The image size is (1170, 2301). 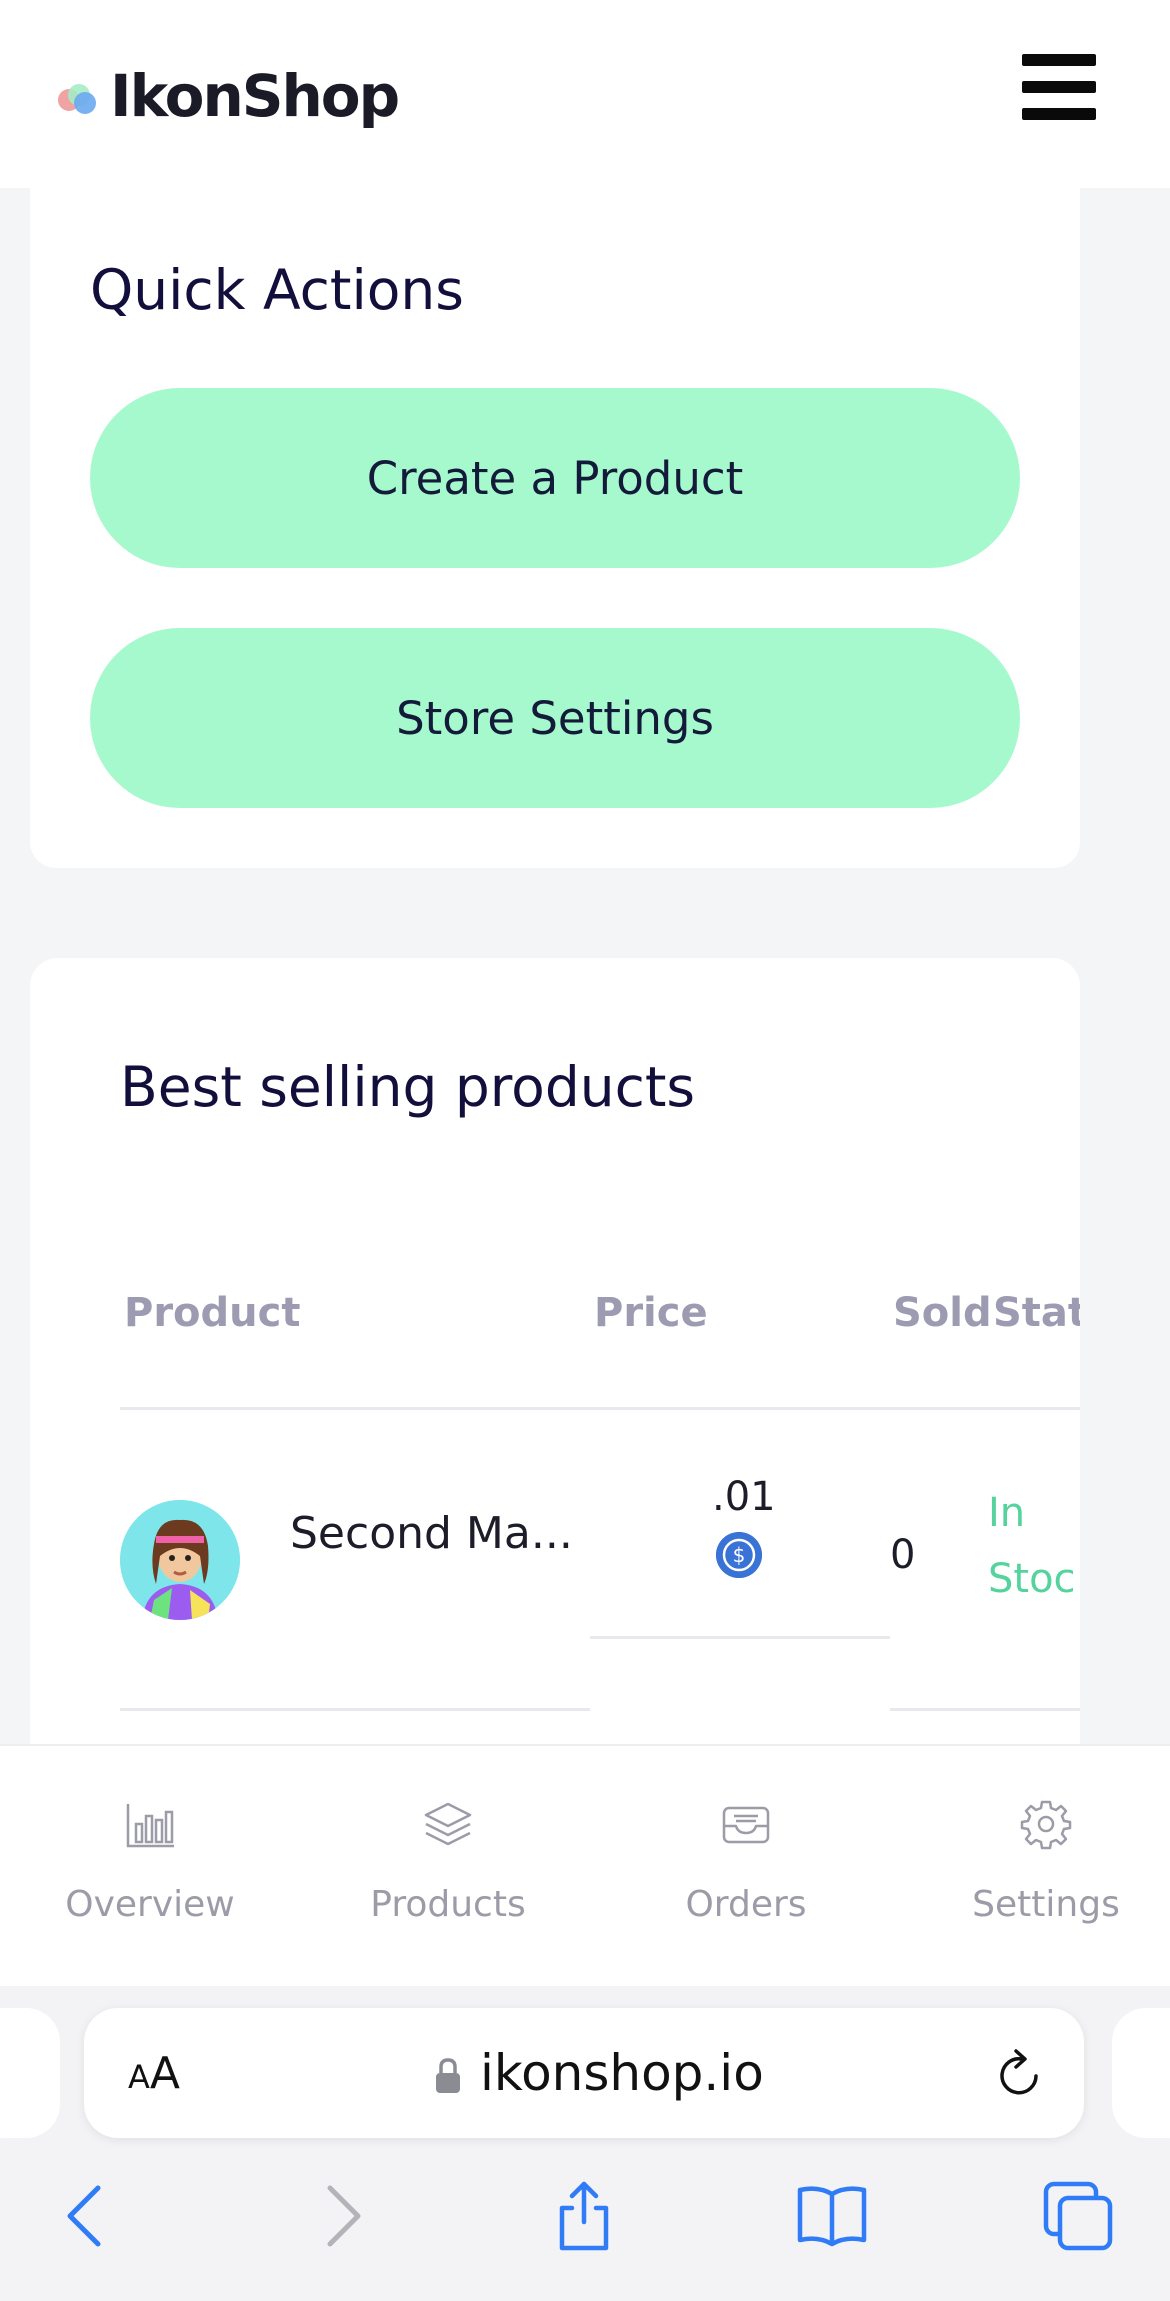 What do you see at coordinates (355, 1709) in the screenshot?
I see `row-divider` at bounding box center [355, 1709].